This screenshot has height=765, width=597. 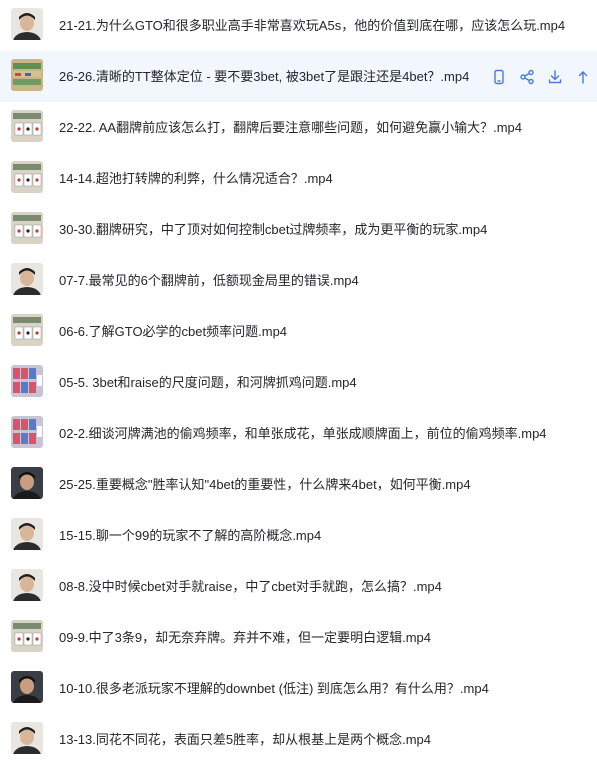 What do you see at coordinates (245, 637) in the screenshot?
I see `file-name: 09-9.中了3条9，却无奈弃牌。弃并不难，但一定要明白逻辑.mp4` at bounding box center [245, 637].